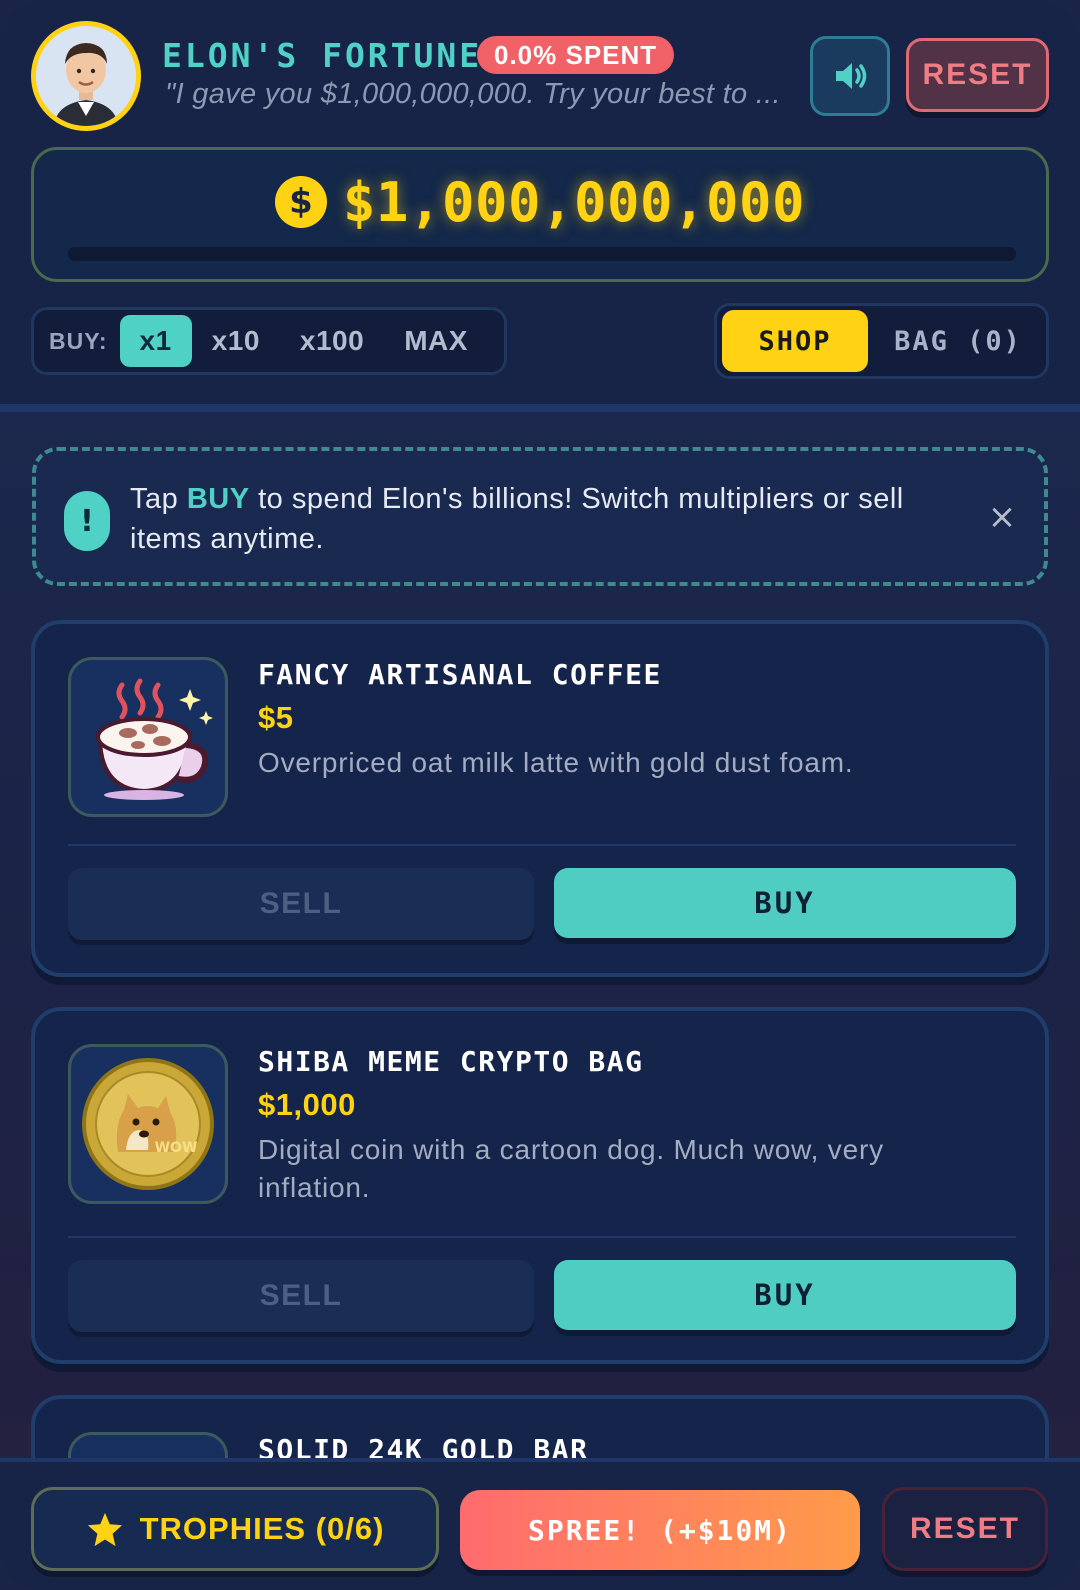 This screenshot has height=1590, width=1080. I want to click on speaker-icon, so click(851, 76).